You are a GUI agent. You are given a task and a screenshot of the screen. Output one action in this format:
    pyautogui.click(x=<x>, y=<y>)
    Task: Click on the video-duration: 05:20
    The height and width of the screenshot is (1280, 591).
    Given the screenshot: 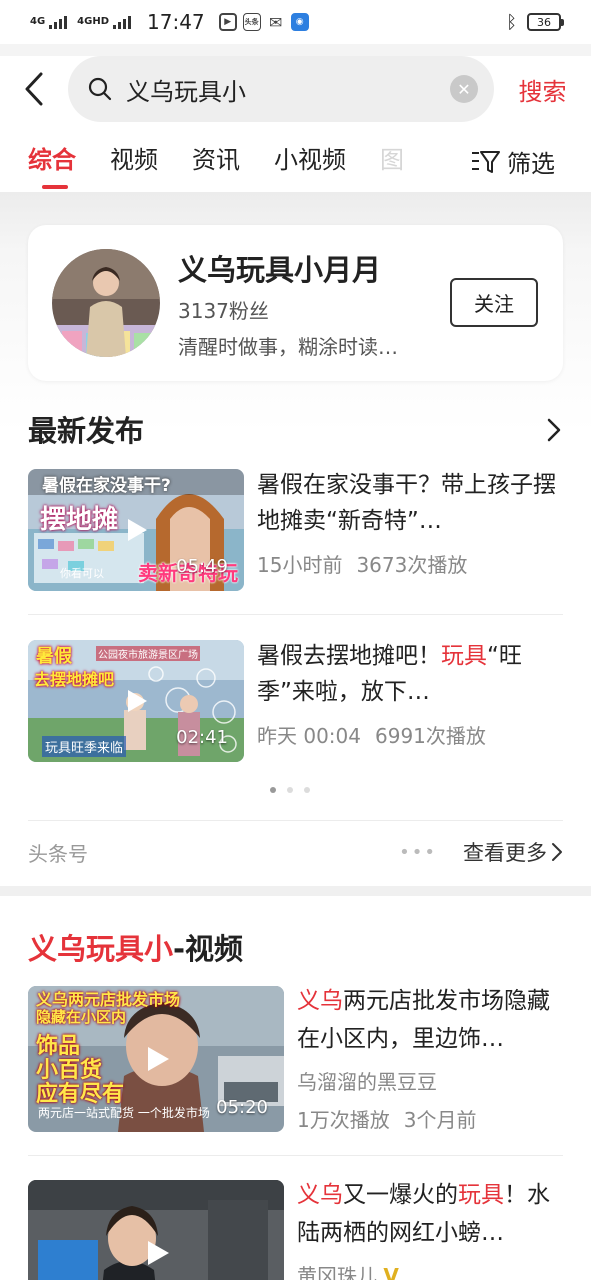 What is the action you would take?
    pyautogui.click(x=242, y=1107)
    